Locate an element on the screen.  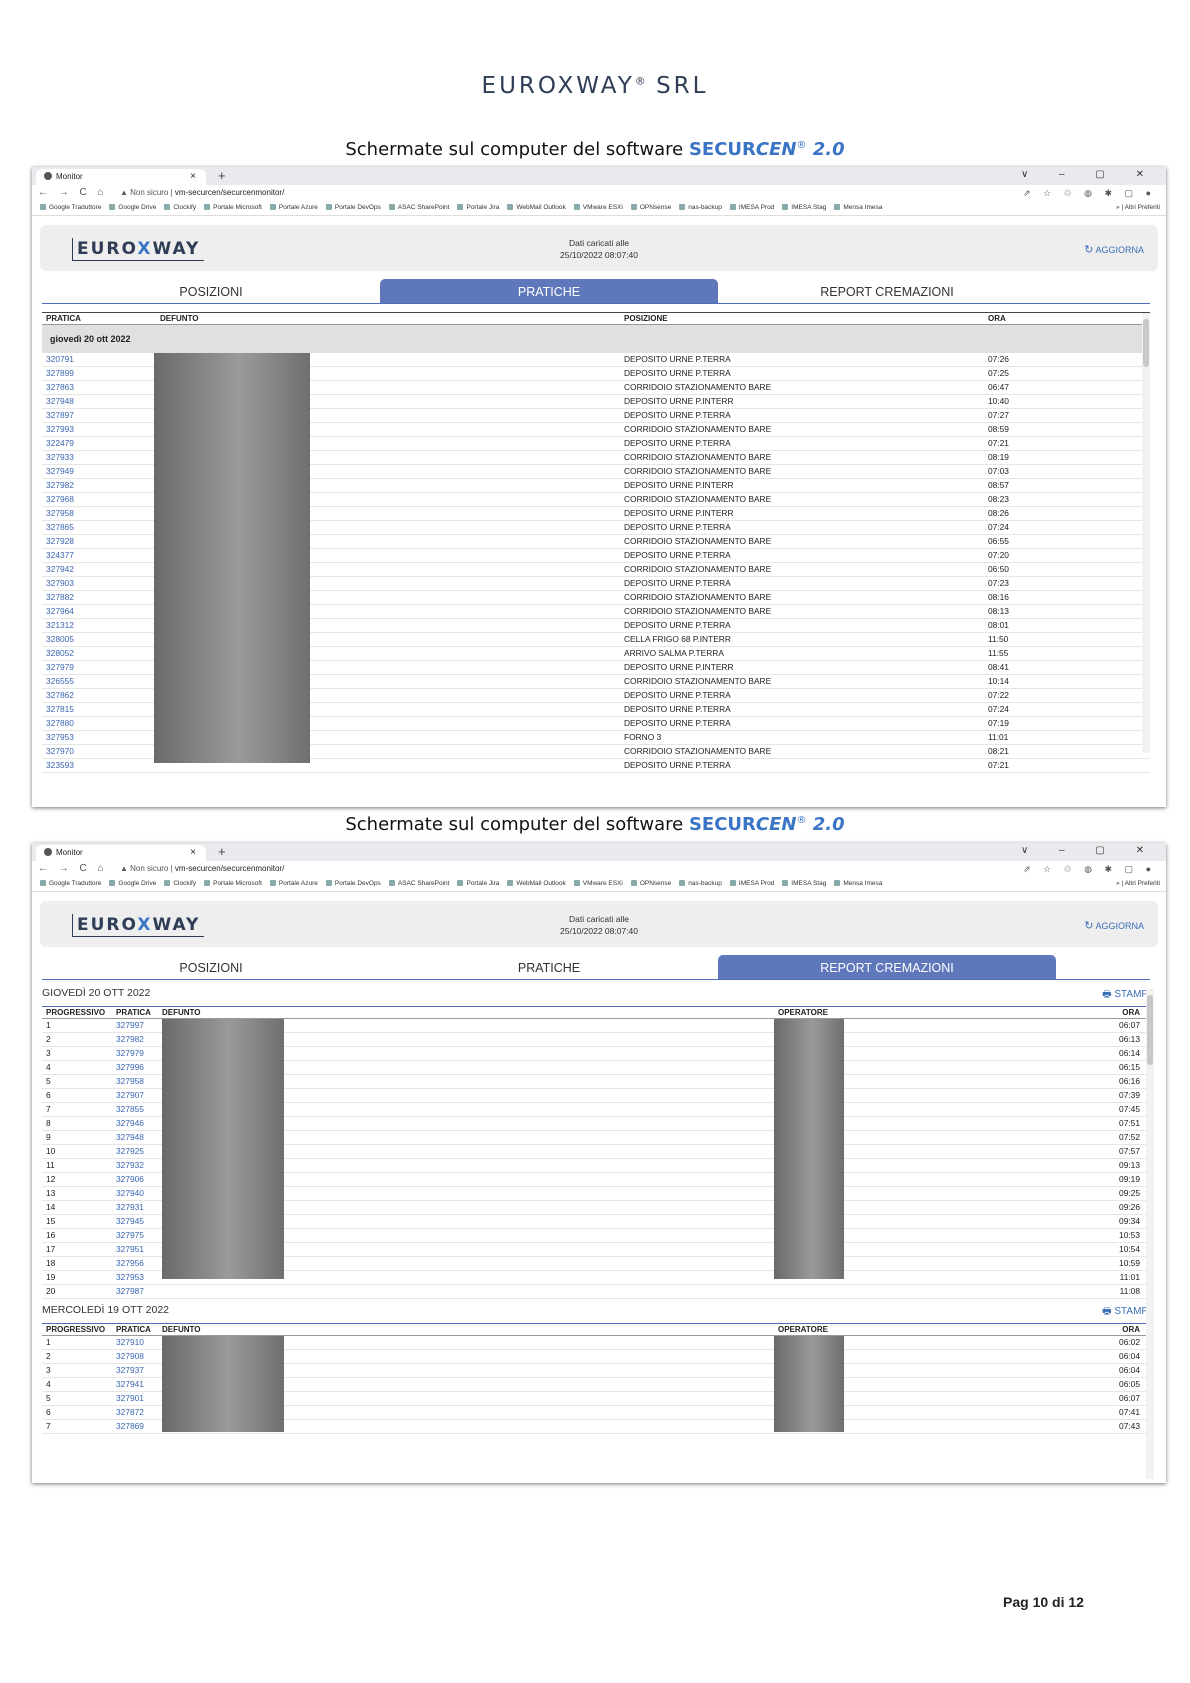
pratica-link: 327880 is located at coordinates (60, 723).